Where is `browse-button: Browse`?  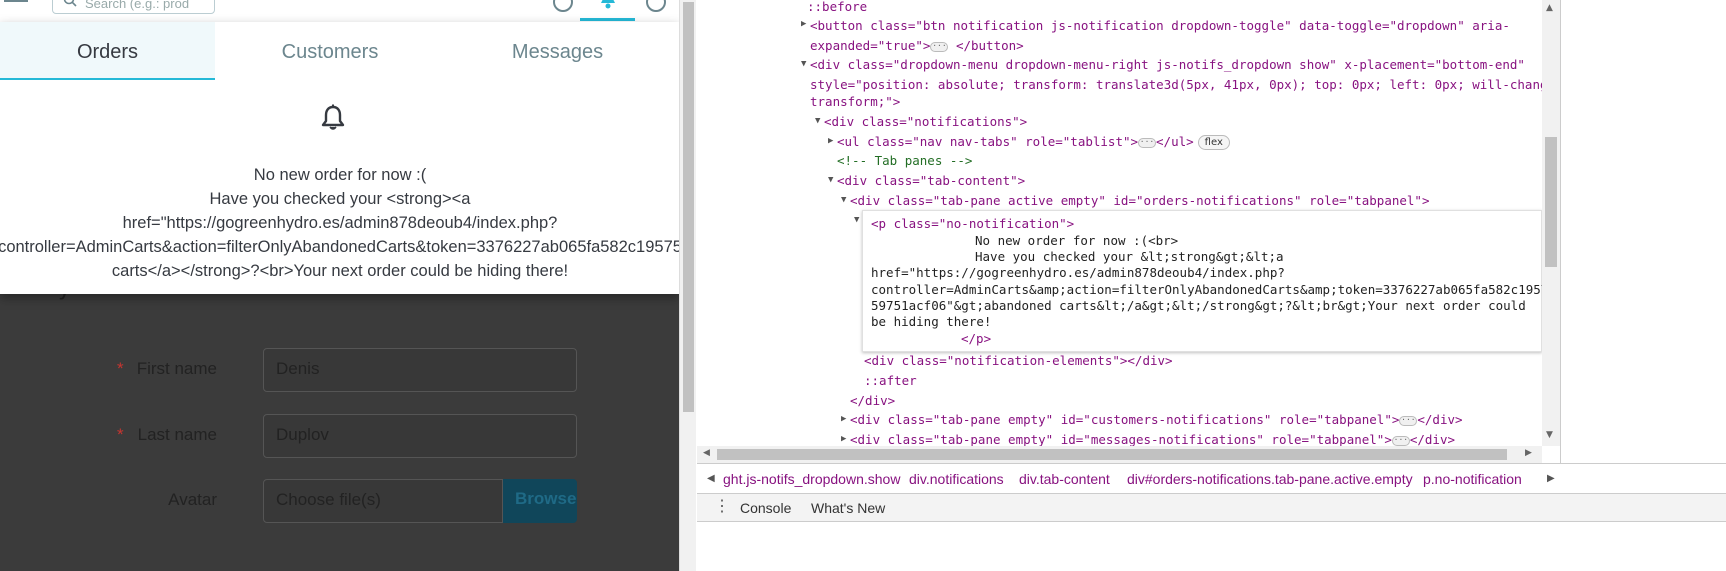
browse-button: Browse is located at coordinates (540, 501).